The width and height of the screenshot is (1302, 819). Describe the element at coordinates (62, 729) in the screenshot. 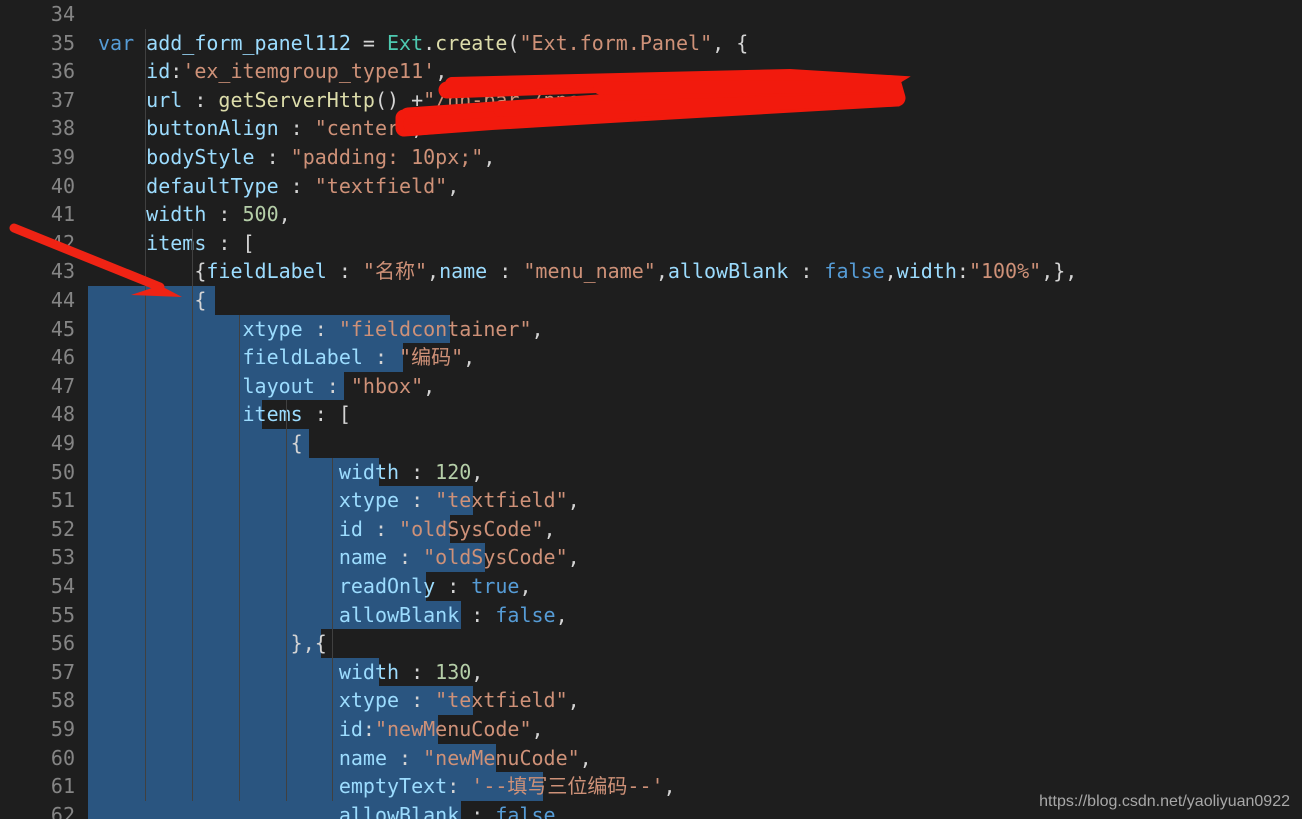

I see `line-number: 59` at that location.